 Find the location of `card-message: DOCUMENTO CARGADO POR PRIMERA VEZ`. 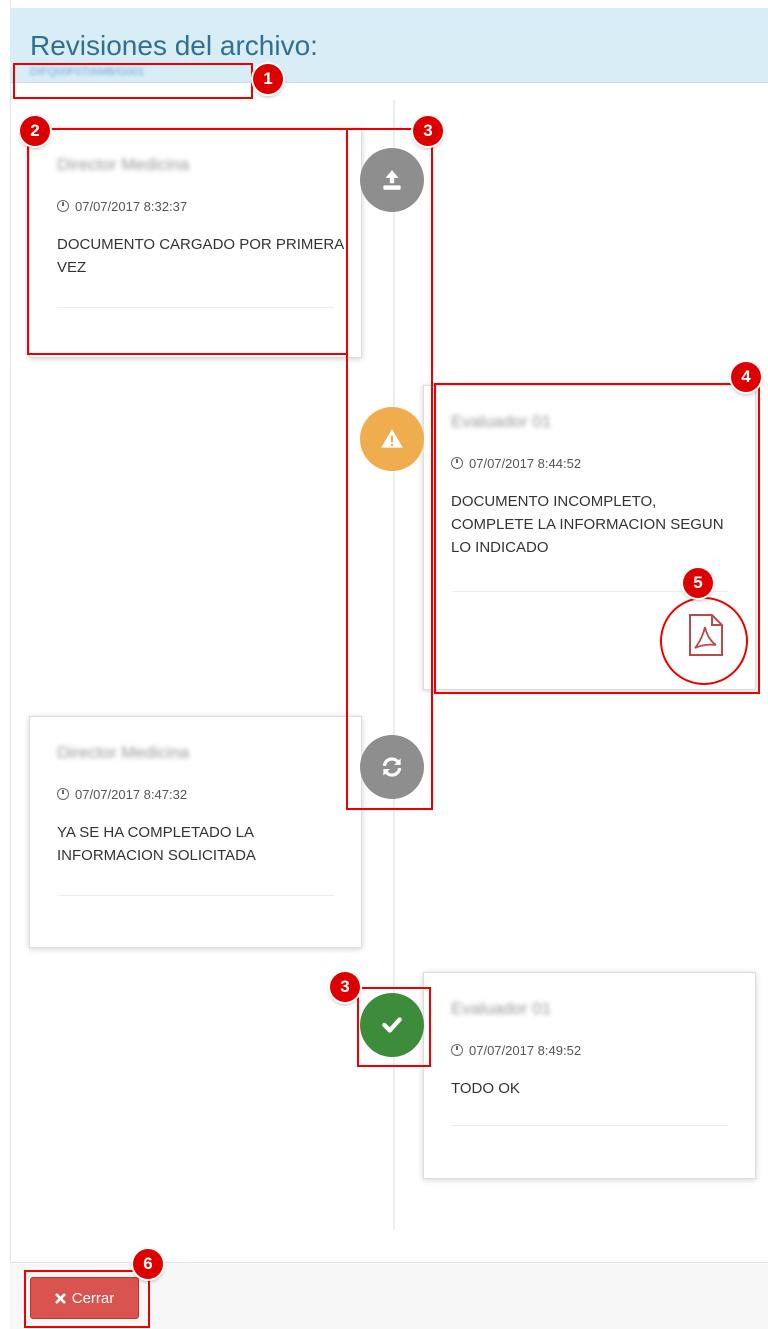

card-message: DOCUMENTO CARGADO POR PRIMERA VEZ is located at coordinates (200, 256).